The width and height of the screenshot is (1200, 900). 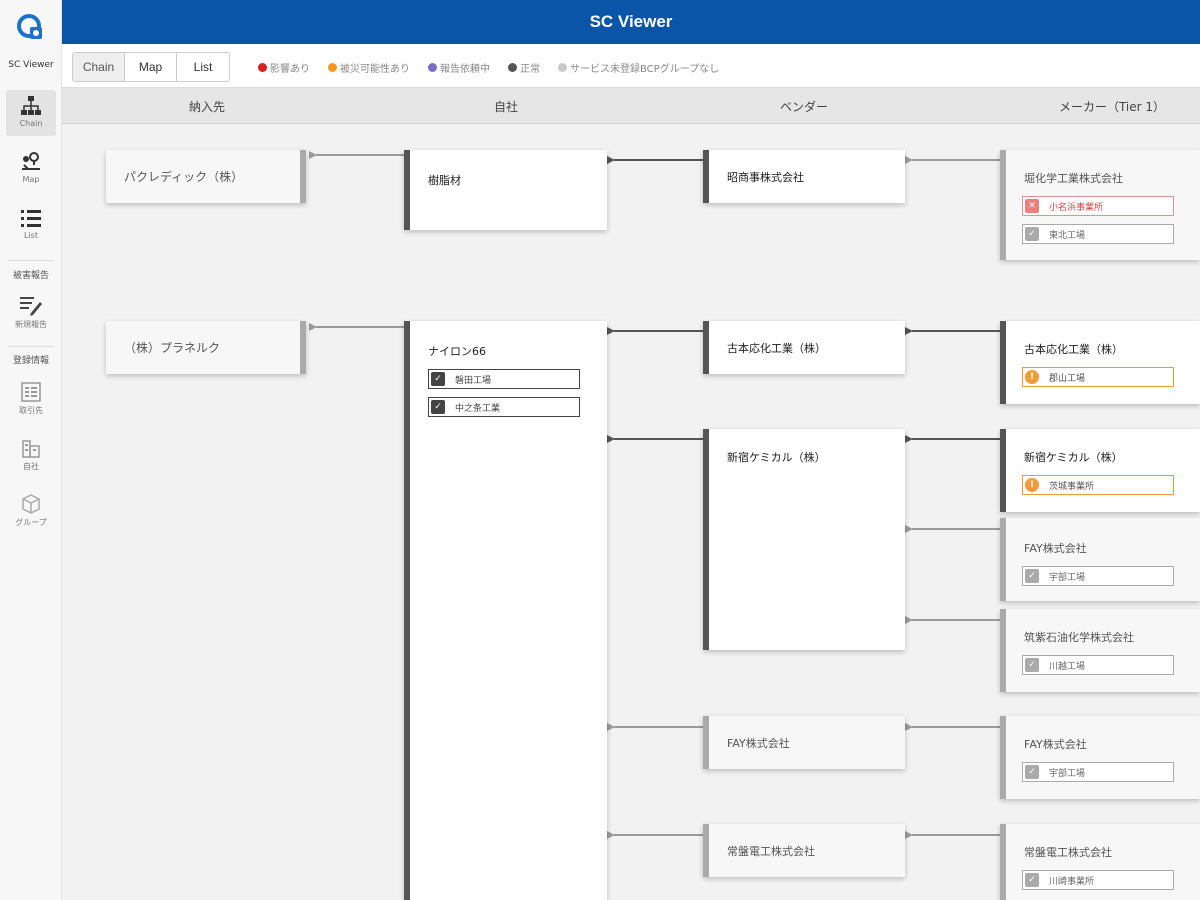 I want to click on vendor-node: 古本応化工業（株）, so click(x=804, y=347).